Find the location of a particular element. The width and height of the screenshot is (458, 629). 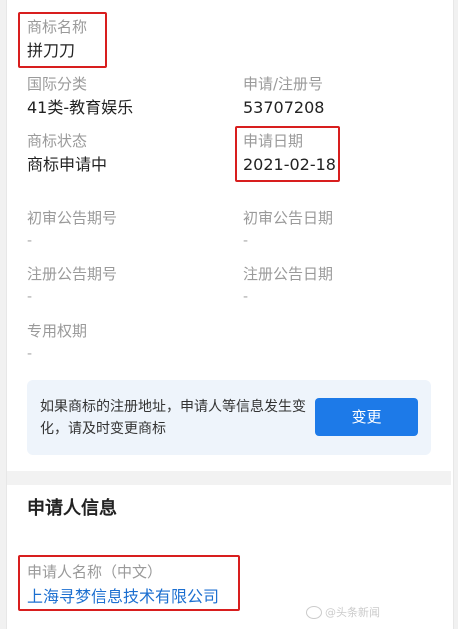

prelim-date-value: - is located at coordinates (246, 241).